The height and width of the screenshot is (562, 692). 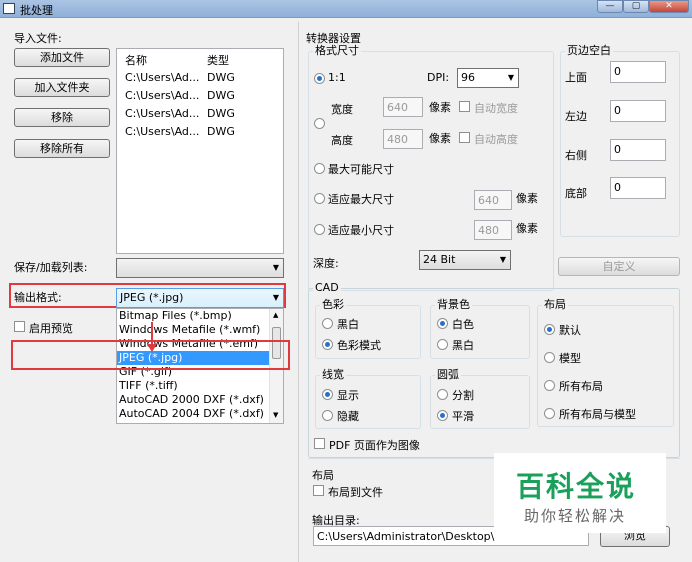 I want to click on lineweight-hide-label: 隐藏, so click(x=348, y=416).